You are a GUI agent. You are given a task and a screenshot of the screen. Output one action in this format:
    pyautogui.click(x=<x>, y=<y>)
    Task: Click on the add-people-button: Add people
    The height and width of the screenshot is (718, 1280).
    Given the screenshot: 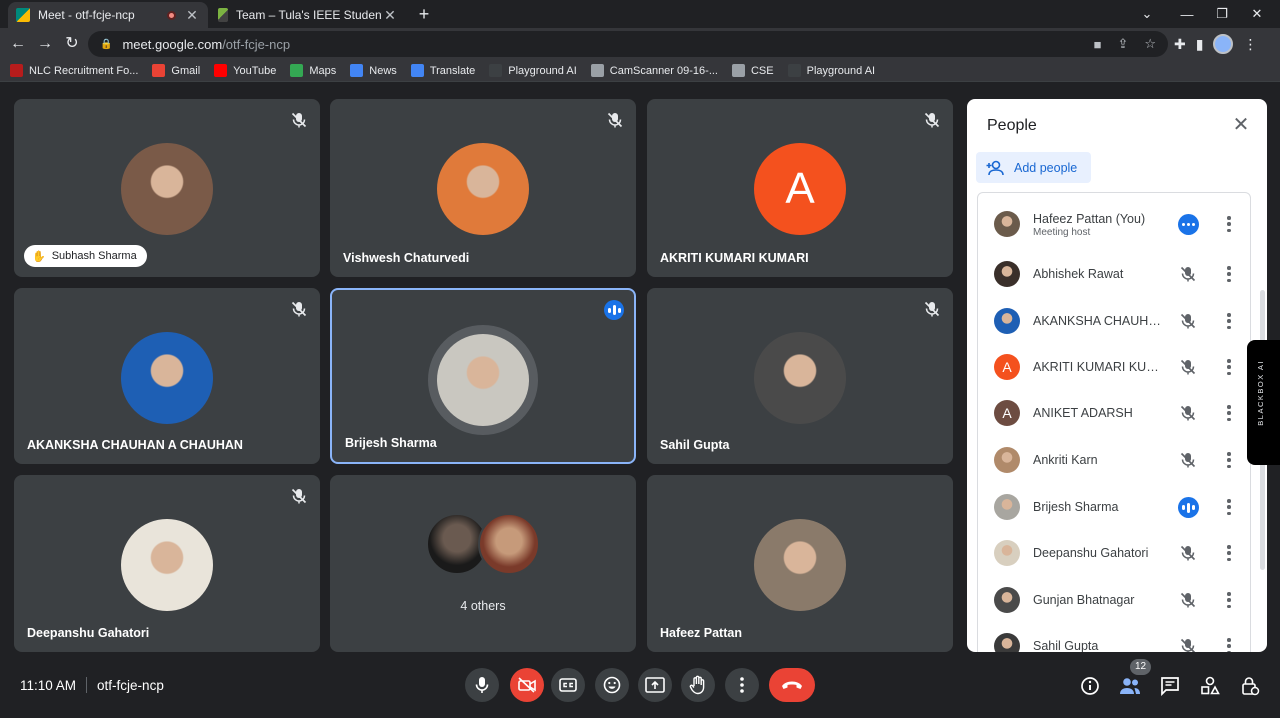 What is the action you would take?
    pyautogui.click(x=1033, y=167)
    